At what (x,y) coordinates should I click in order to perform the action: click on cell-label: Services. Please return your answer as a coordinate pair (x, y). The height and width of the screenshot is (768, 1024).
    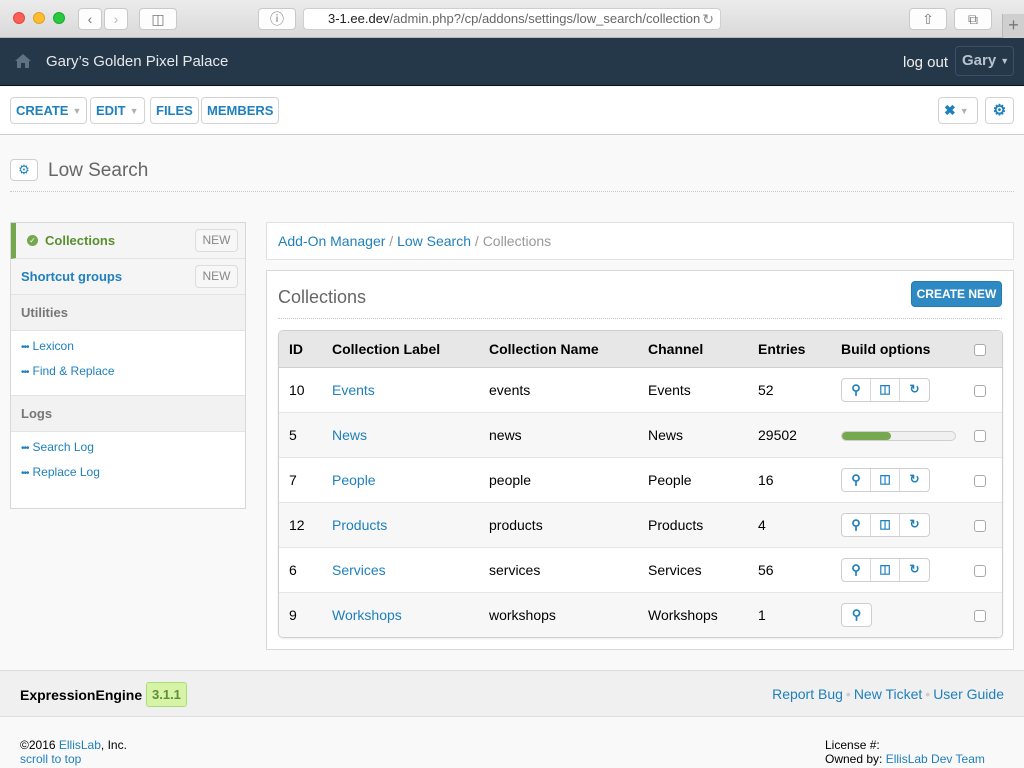
    Looking at the image, I should click on (400, 570).